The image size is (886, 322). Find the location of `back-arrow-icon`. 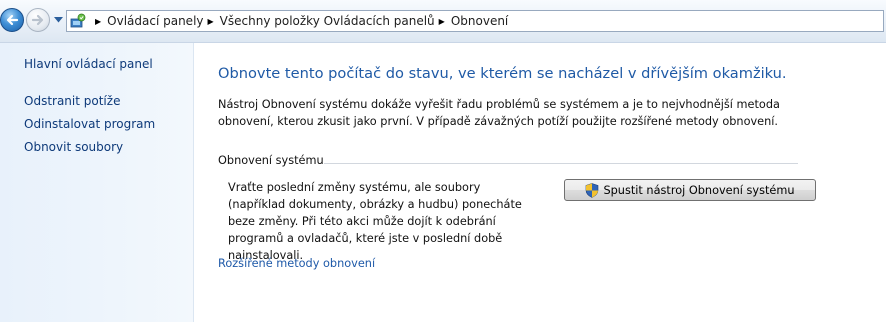

back-arrow-icon is located at coordinates (12, 20).